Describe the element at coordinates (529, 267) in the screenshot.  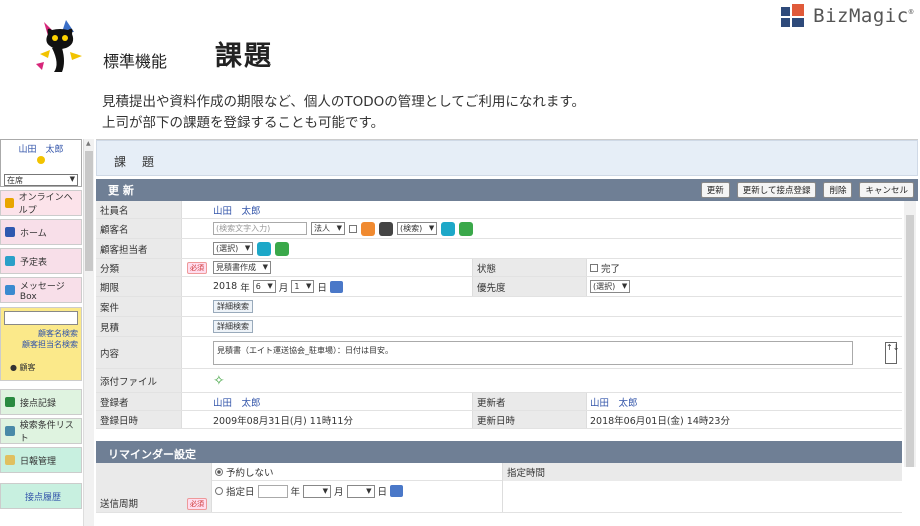
I see `status-label: 状態` at that location.